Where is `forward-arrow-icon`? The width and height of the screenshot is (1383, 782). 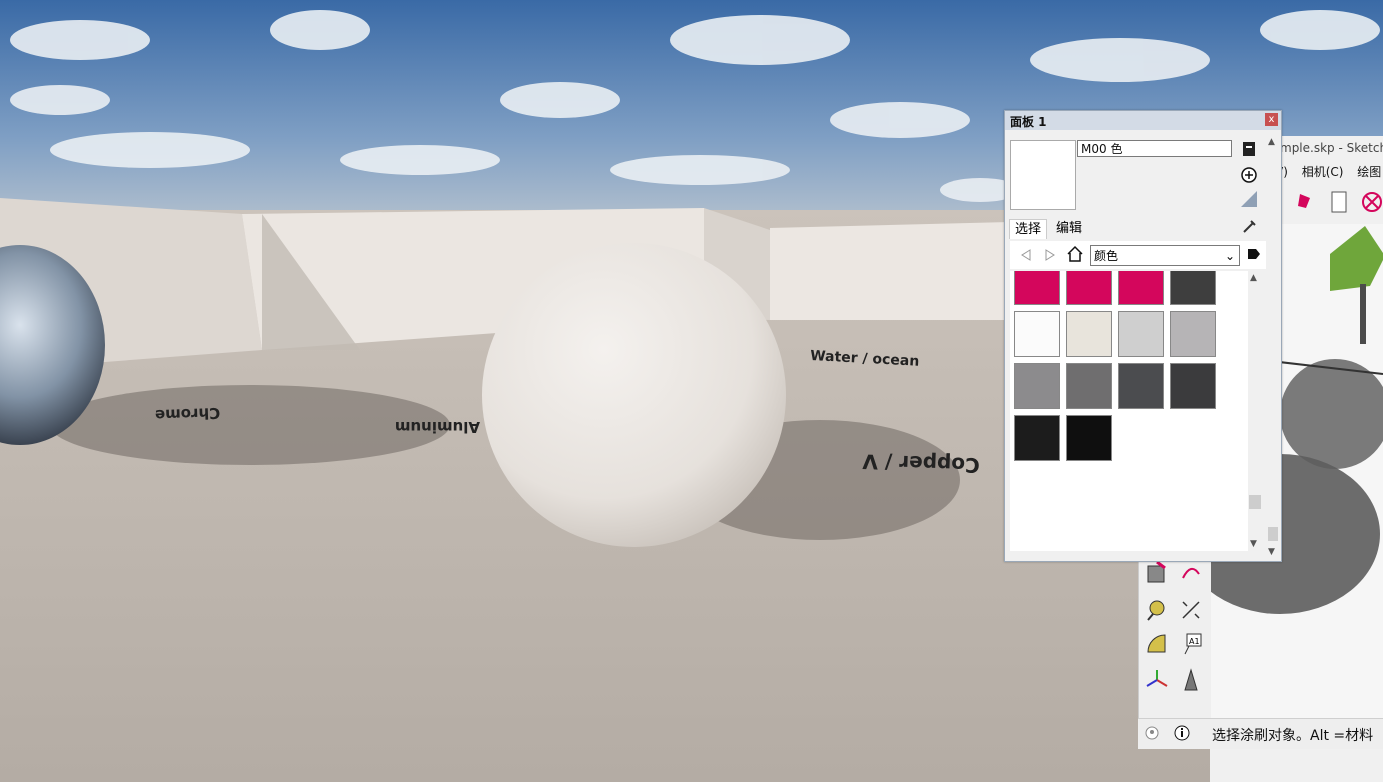
forward-arrow-icon is located at coordinates (1050, 255).